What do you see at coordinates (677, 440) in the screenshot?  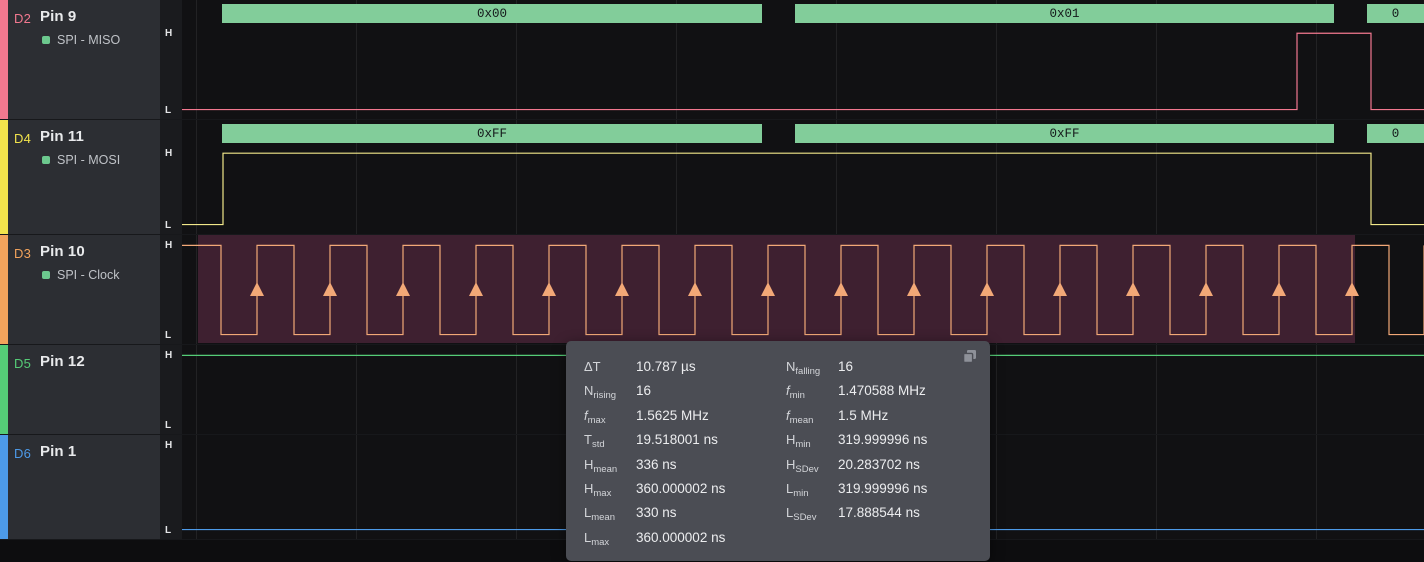 I see `measurement-value: 19.518001 ns` at bounding box center [677, 440].